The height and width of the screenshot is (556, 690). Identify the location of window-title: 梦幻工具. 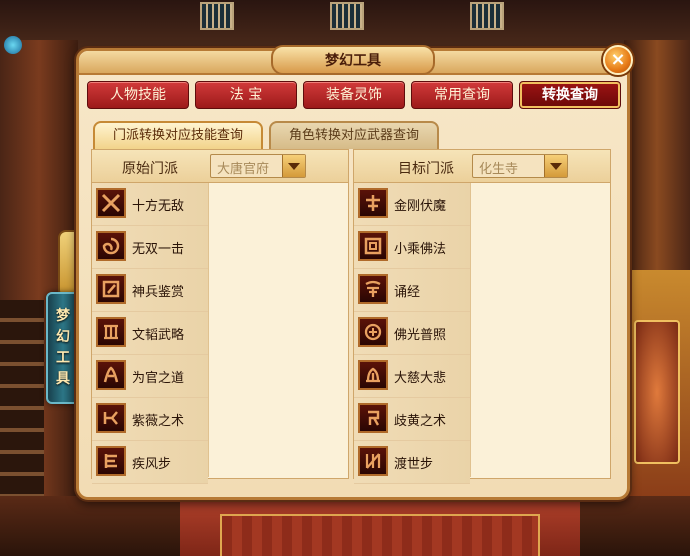
(353, 61).